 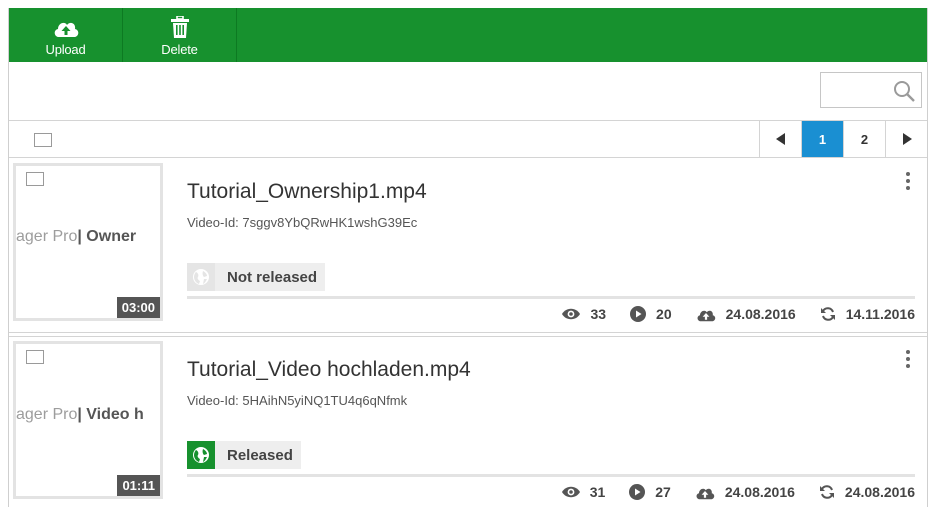 What do you see at coordinates (584, 314) in the screenshot?
I see `views-stat: 33` at bounding box center [584, 314].